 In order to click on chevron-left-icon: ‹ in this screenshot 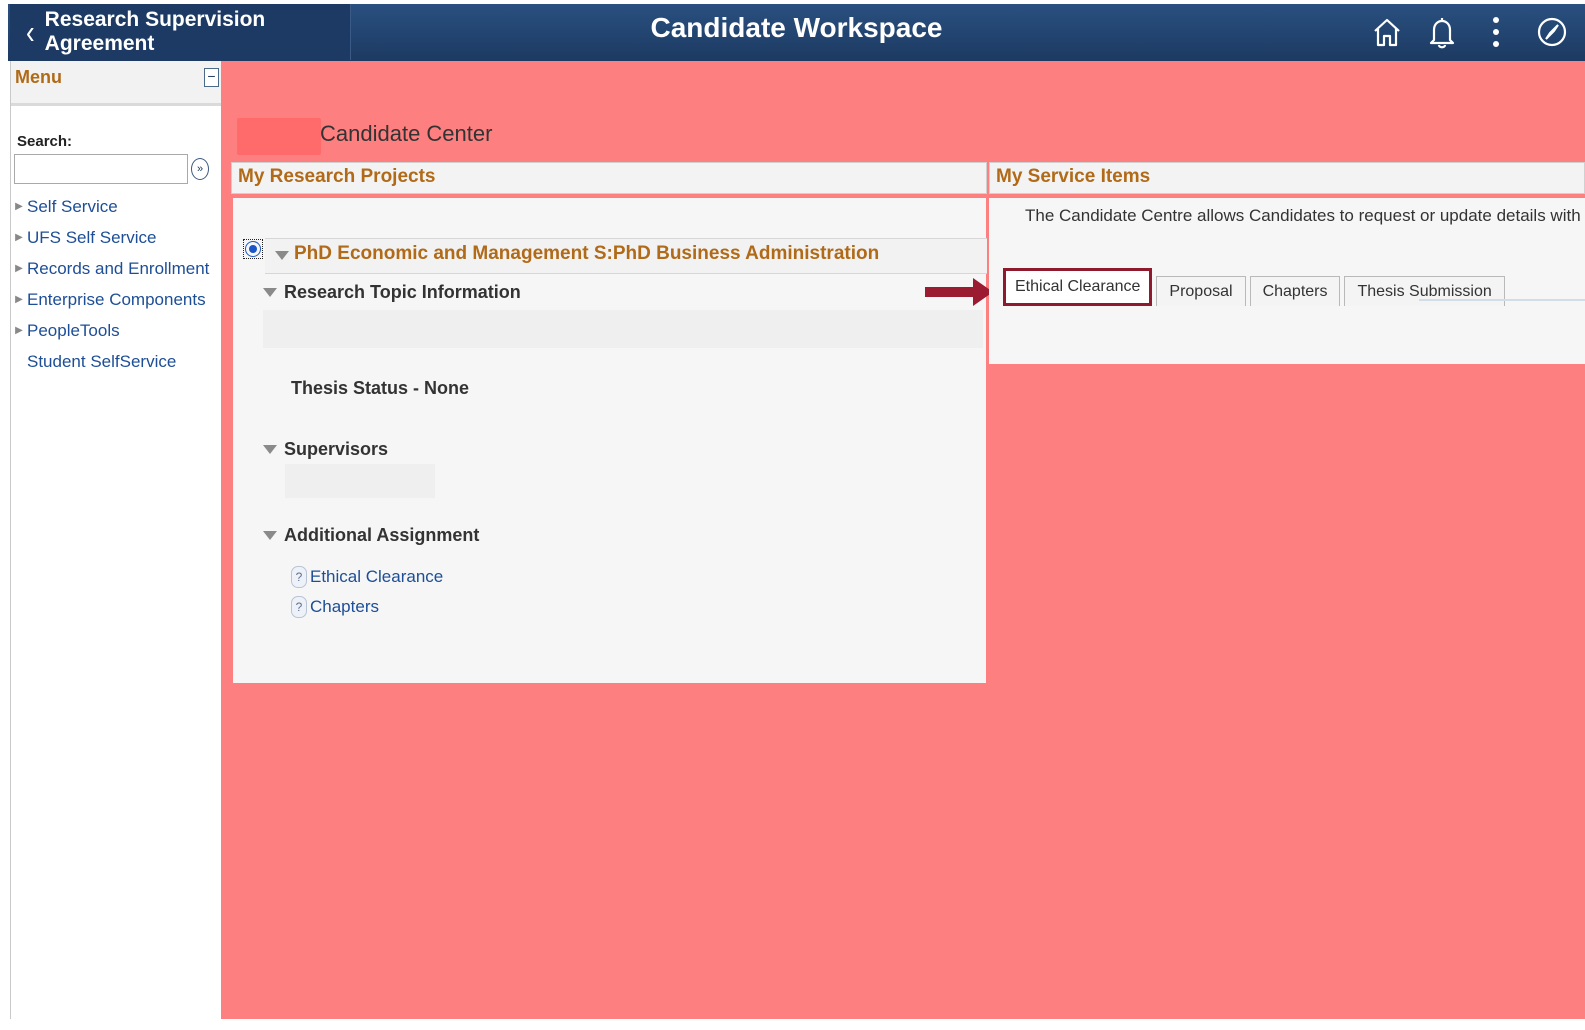, I will do `click(30, 31)`.